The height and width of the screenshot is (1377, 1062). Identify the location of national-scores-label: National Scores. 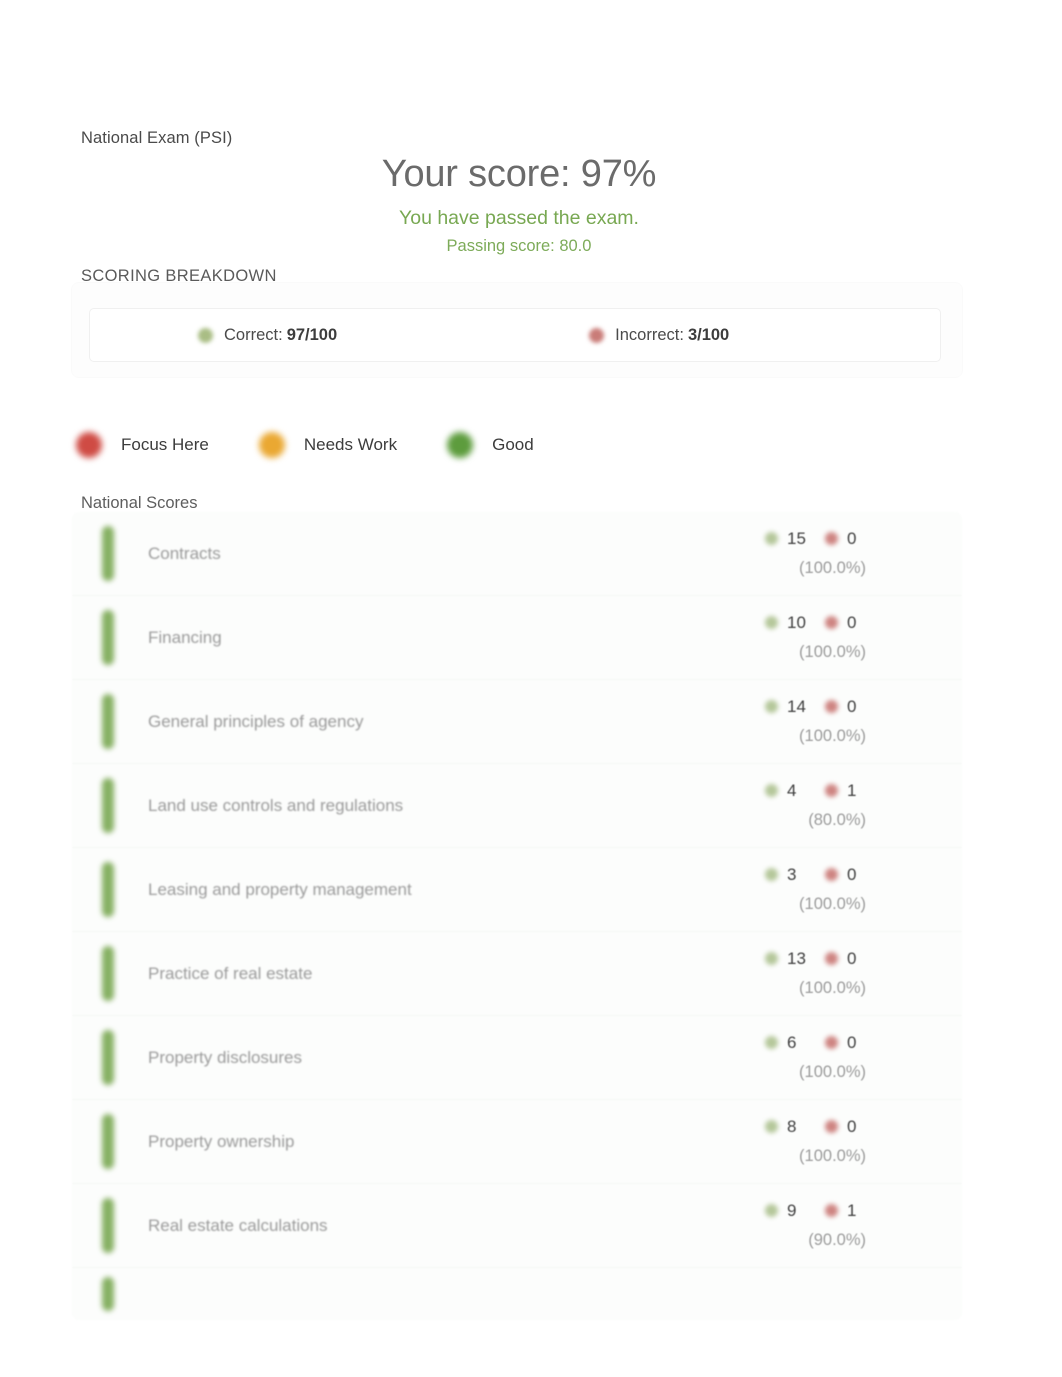
(139, 503).